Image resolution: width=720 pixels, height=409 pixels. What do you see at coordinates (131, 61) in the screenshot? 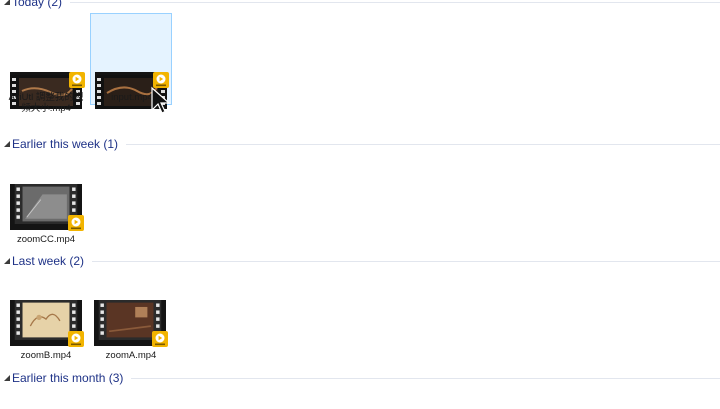
I see `file-item-input: input.mp4` at bounding box center [131, 61].